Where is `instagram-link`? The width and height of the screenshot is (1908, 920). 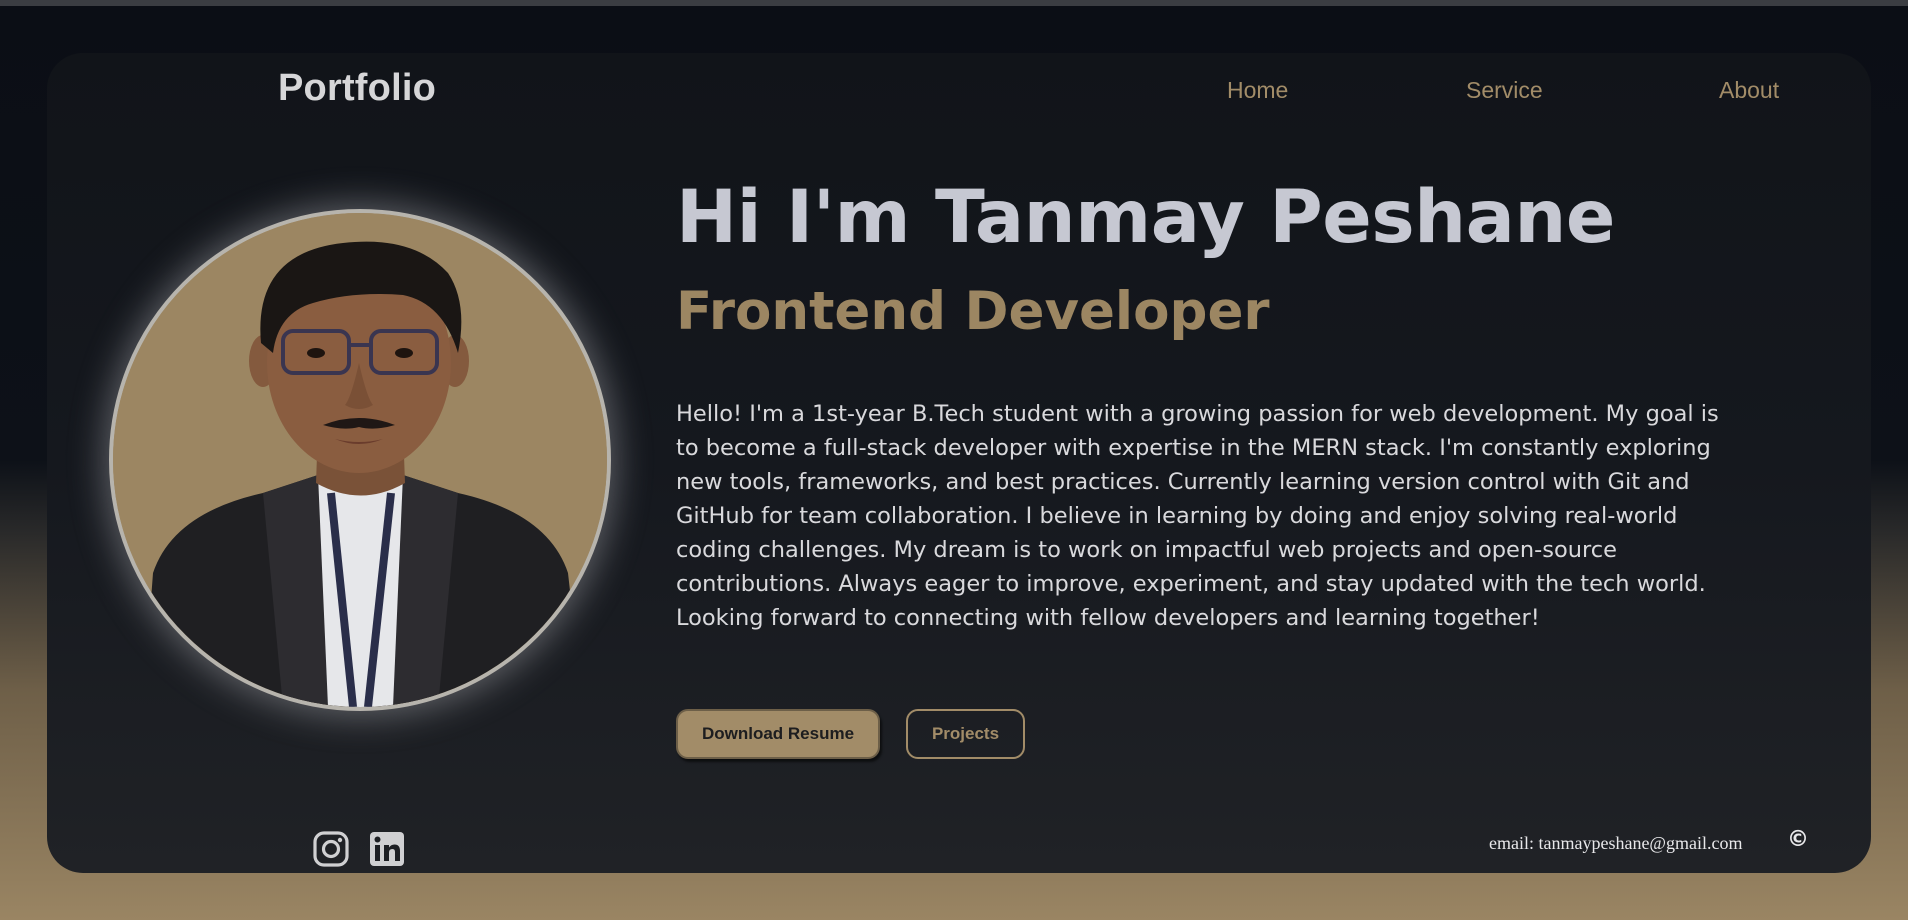 instagram-link is located at coordinates (331, 851).